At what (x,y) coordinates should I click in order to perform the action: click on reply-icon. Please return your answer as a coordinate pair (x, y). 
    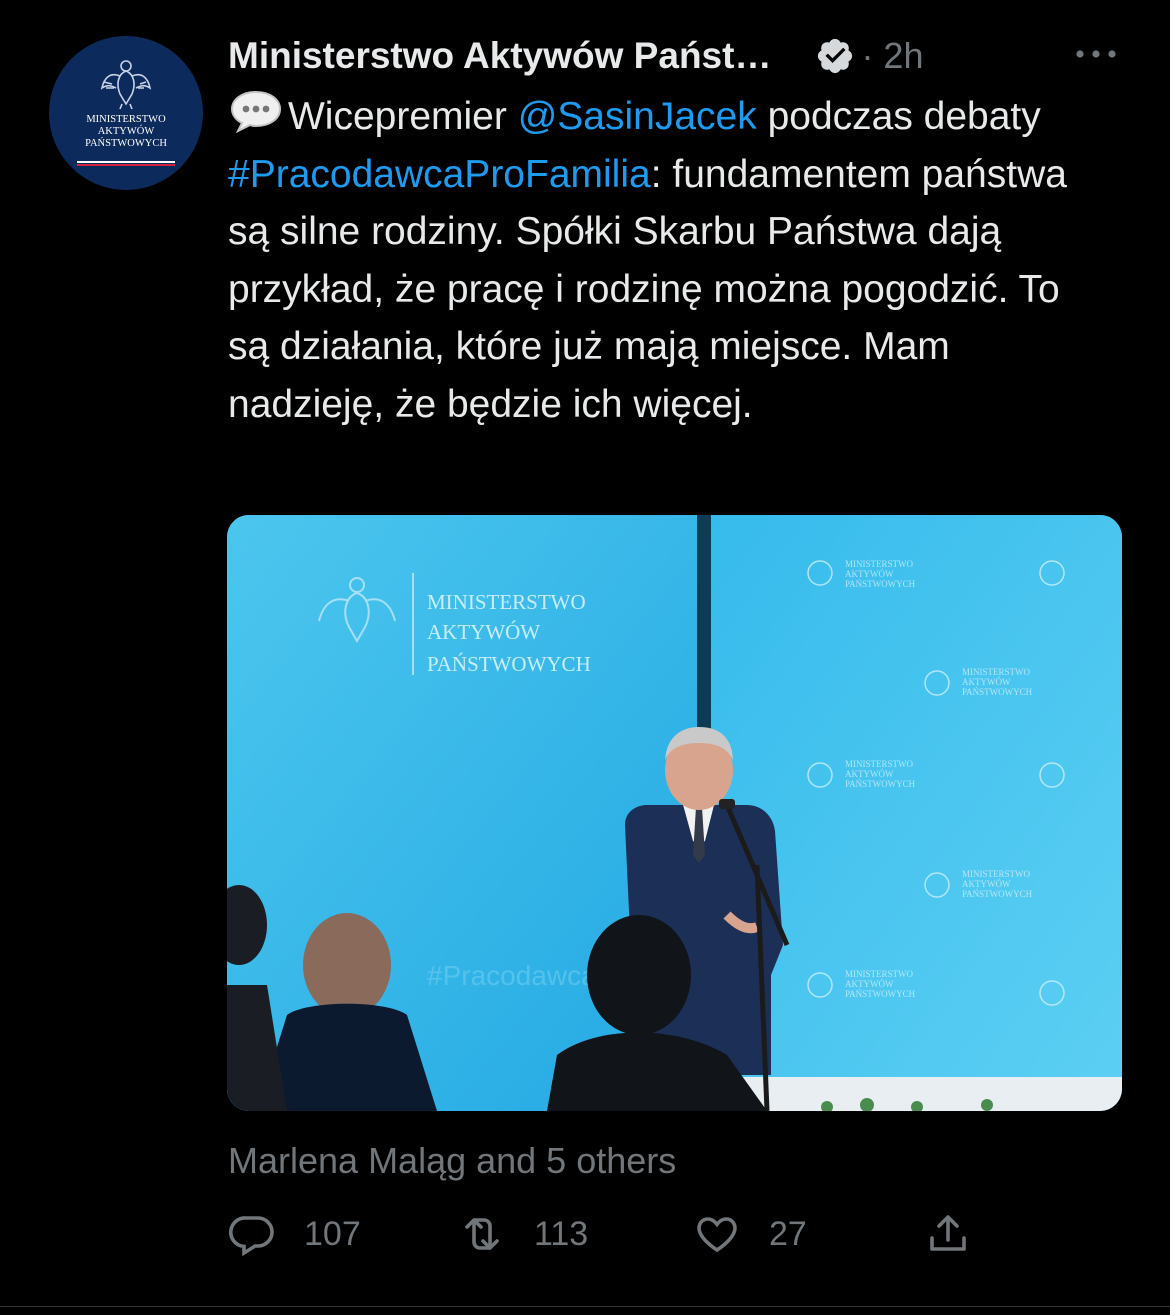
    Looking at the image, I should click on (251, 1236).